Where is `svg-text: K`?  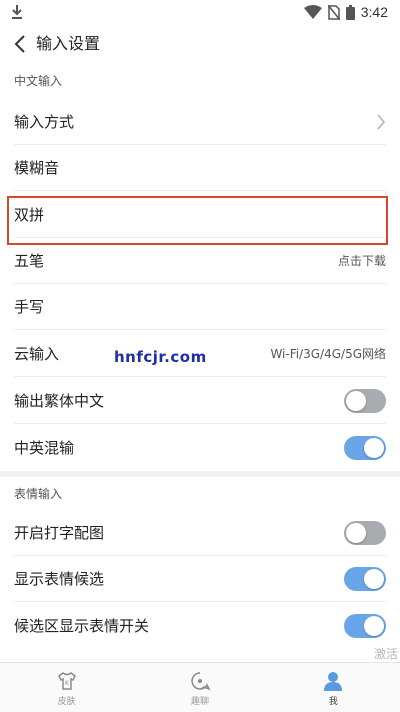 svg-text: K is located at coordinates (67, 683).